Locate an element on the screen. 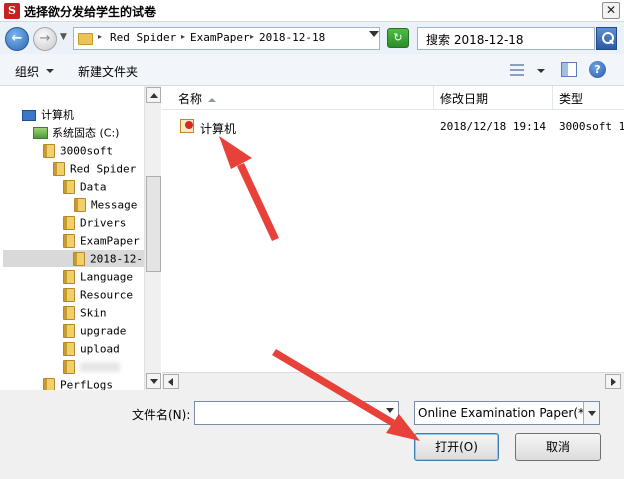  file-name: 计算机 is located at coordinates (218, 129).